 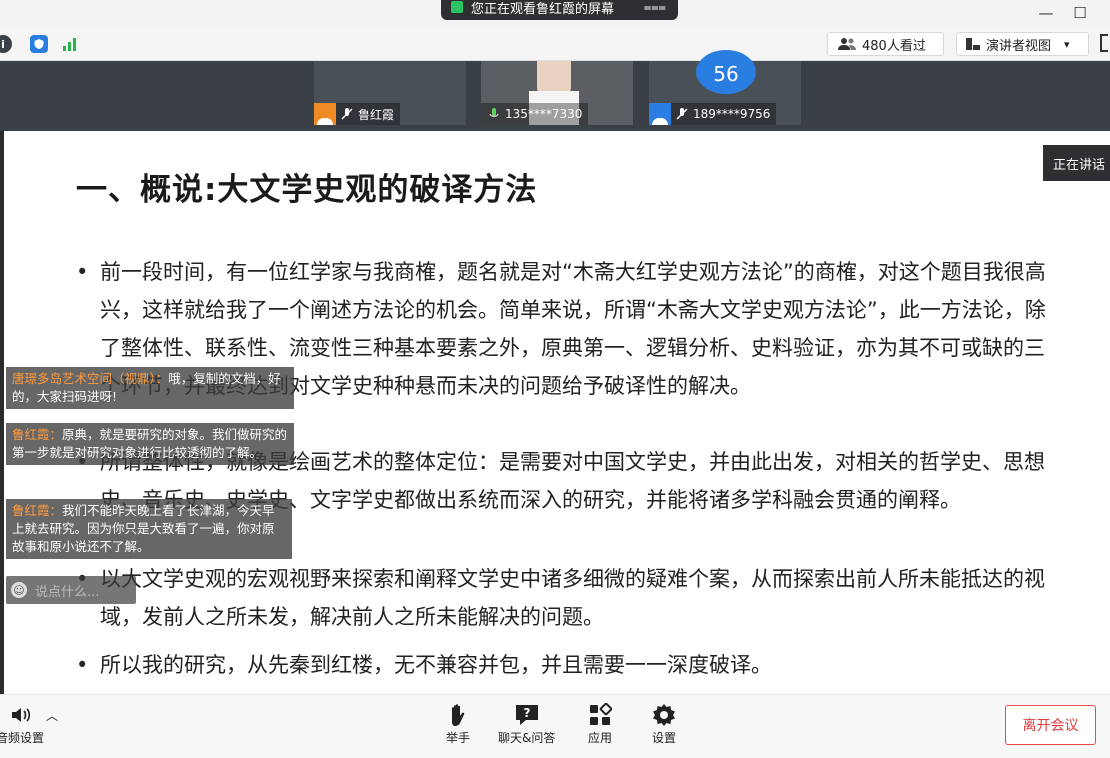 I want to click on presenter-view-label: 演讲者视图, so click(x=1019, y=46).